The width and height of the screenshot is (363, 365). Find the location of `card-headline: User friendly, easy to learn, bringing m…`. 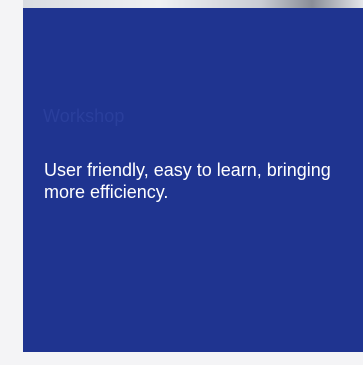

card-headline: User friendly, easy to learn, bringing m… is located at coordinates (187, 181).